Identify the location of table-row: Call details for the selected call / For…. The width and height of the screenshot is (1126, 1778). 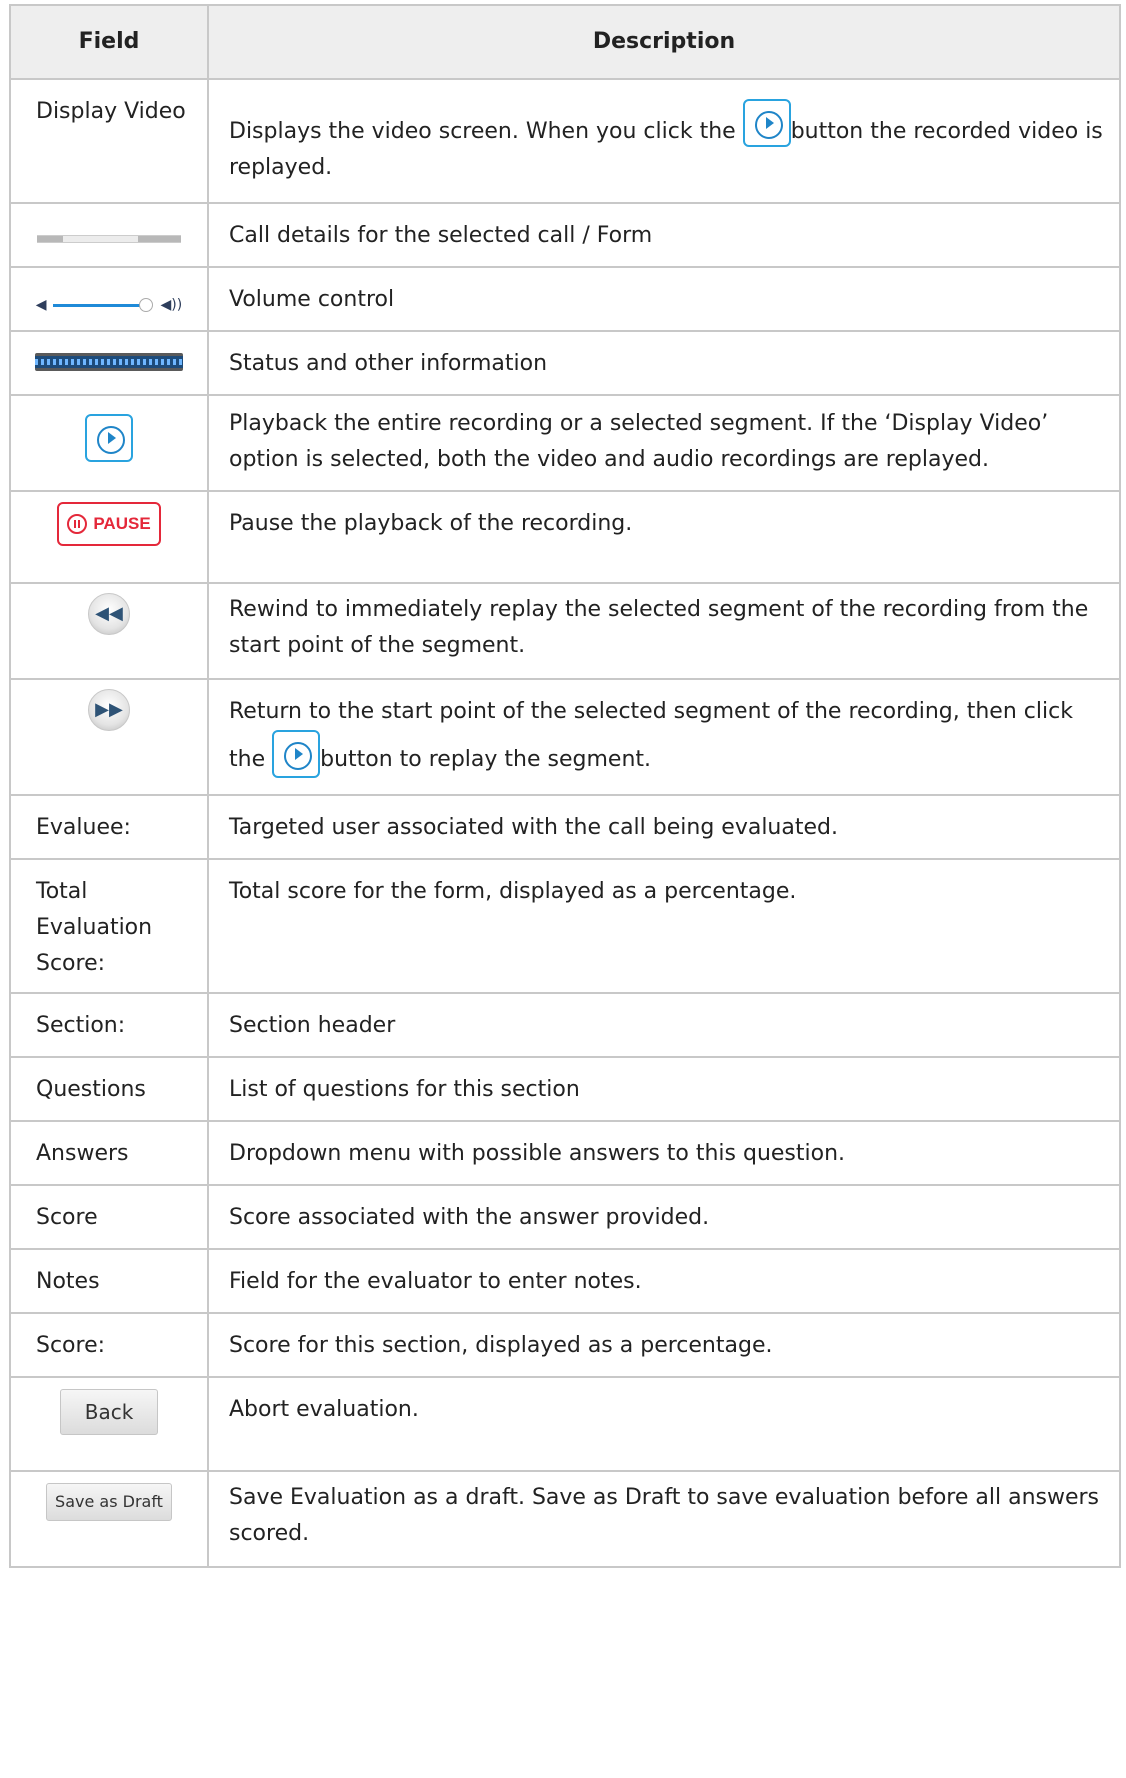
(565, 235).